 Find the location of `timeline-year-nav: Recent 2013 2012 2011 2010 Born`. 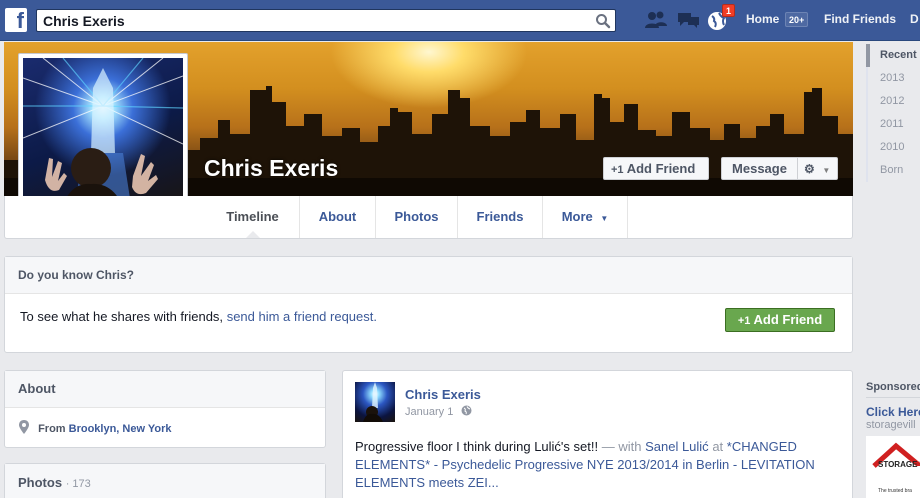

timeline-year-nav: Recent 2013 2012 2011 2010 Born is located at coordinates (893, 113).